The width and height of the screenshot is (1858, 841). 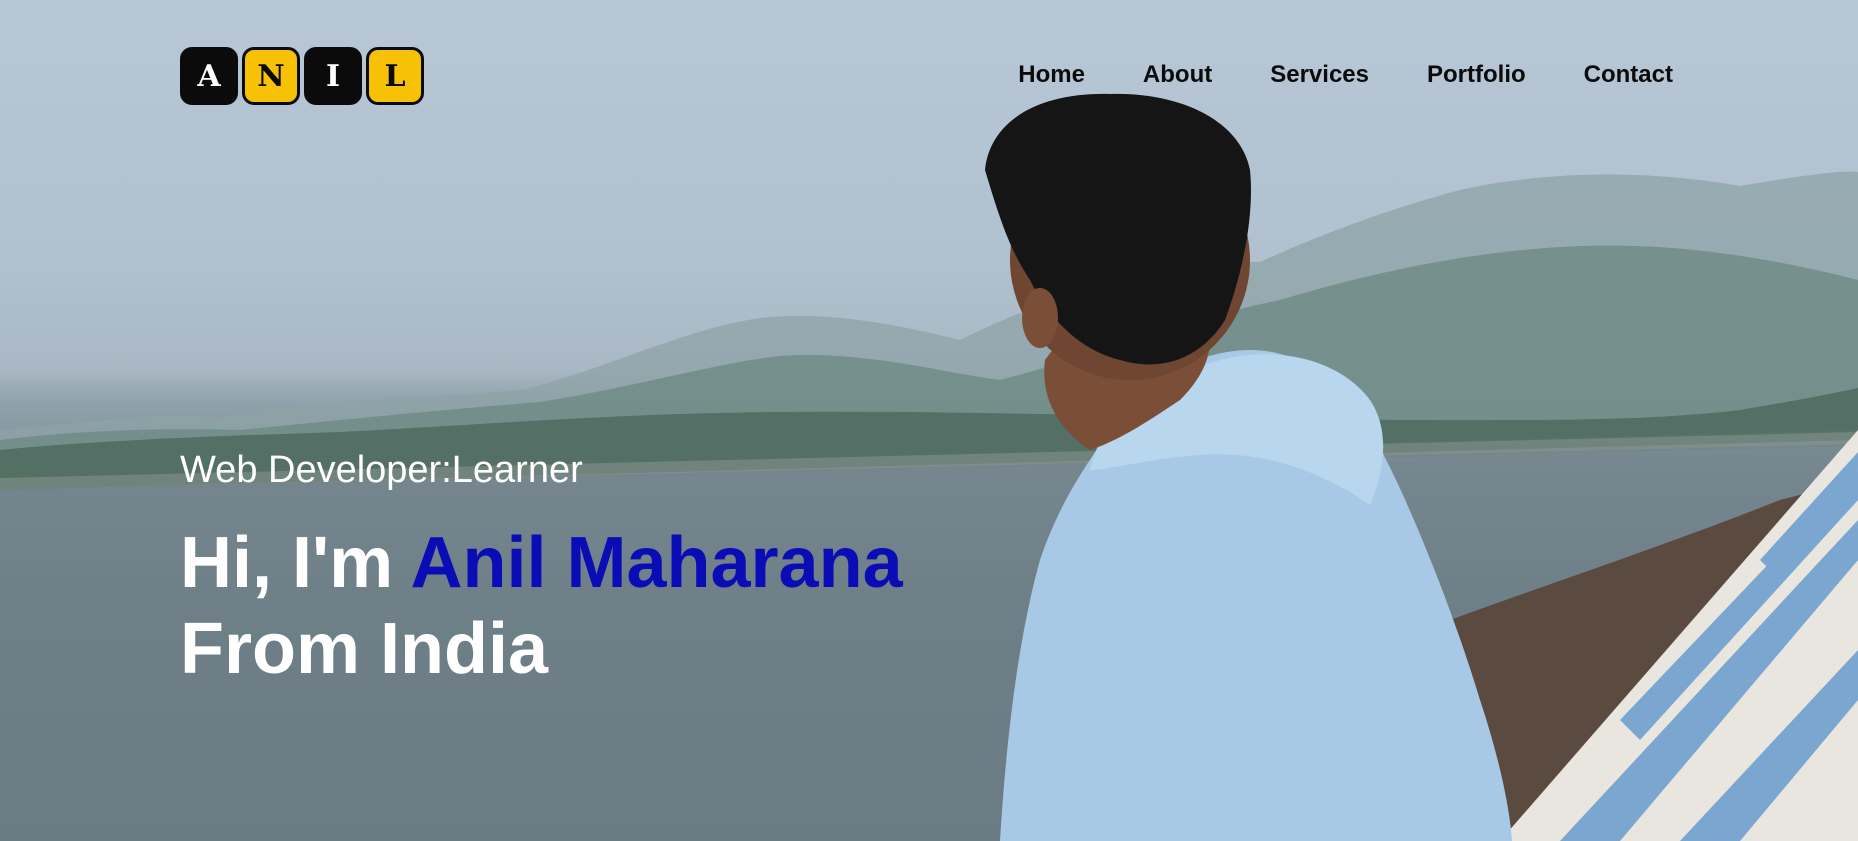 What do you see at coordinates (209, 76) in the screenshot?
I see `logo-letter-a: A` at bounding box center [209, 76].